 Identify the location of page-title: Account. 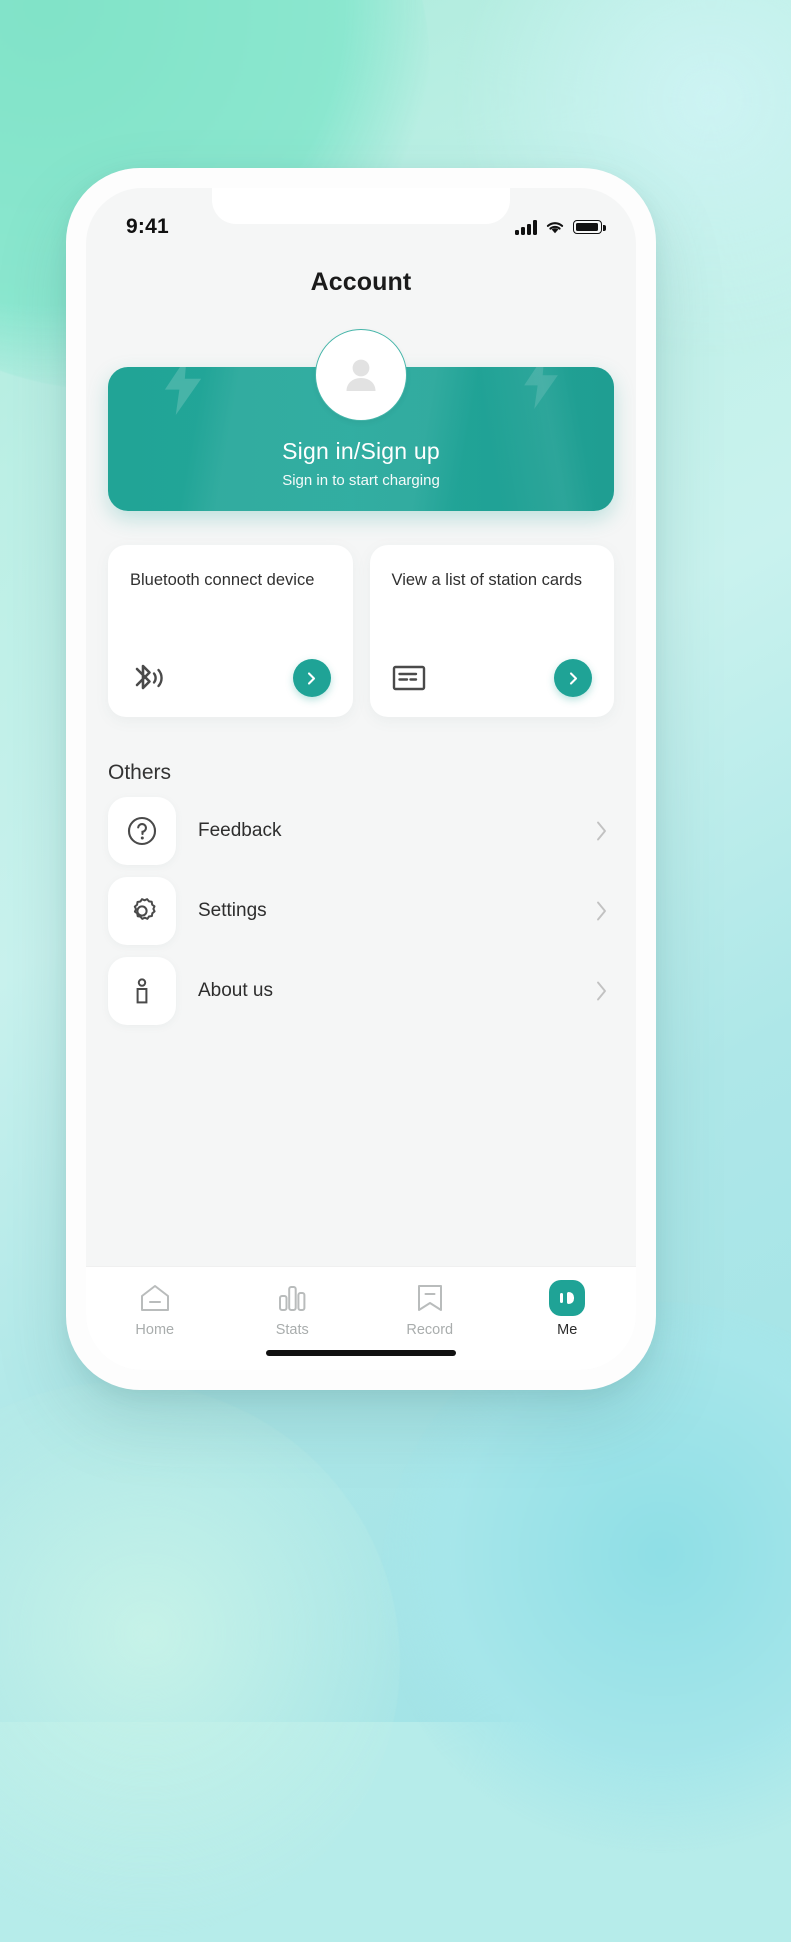
(361, 282).